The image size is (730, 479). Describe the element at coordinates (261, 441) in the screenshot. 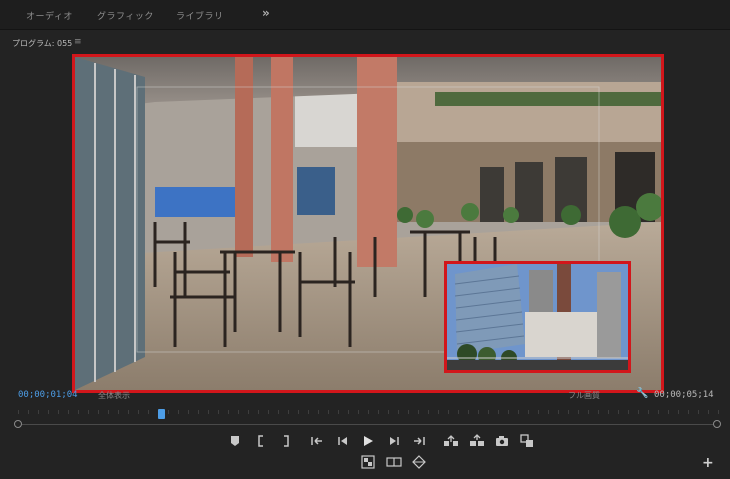

I see `in-point-icon` at that location.